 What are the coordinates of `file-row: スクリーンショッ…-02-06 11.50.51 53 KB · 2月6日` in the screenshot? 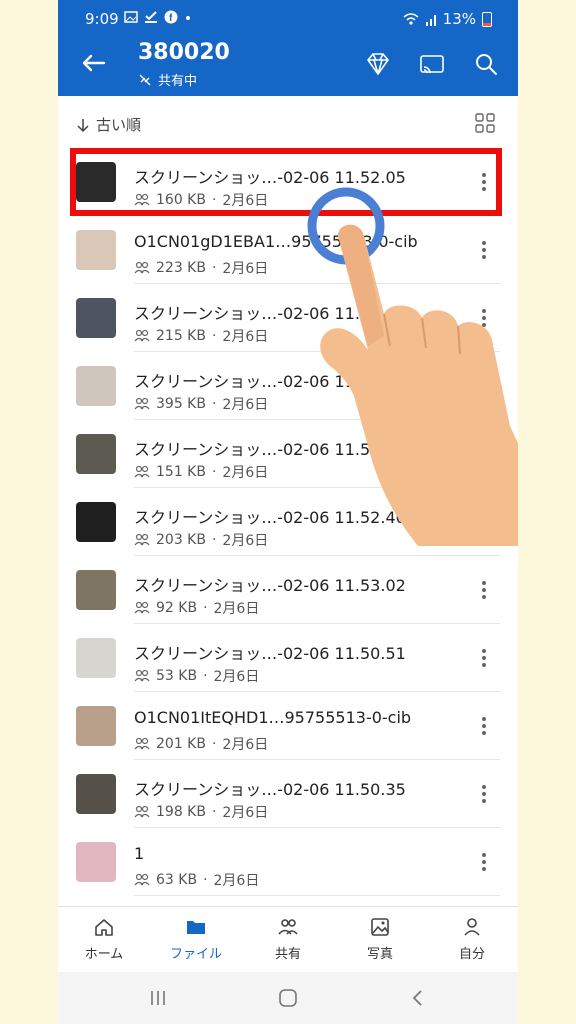 It's located at (288, 658).